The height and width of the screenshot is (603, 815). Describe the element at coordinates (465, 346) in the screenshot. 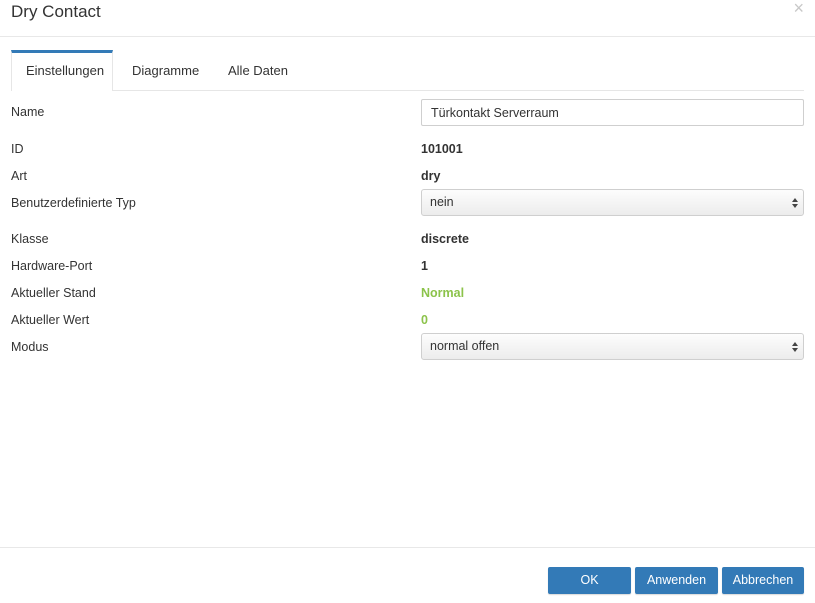

I see `mode-selected: normal offen` at that location.